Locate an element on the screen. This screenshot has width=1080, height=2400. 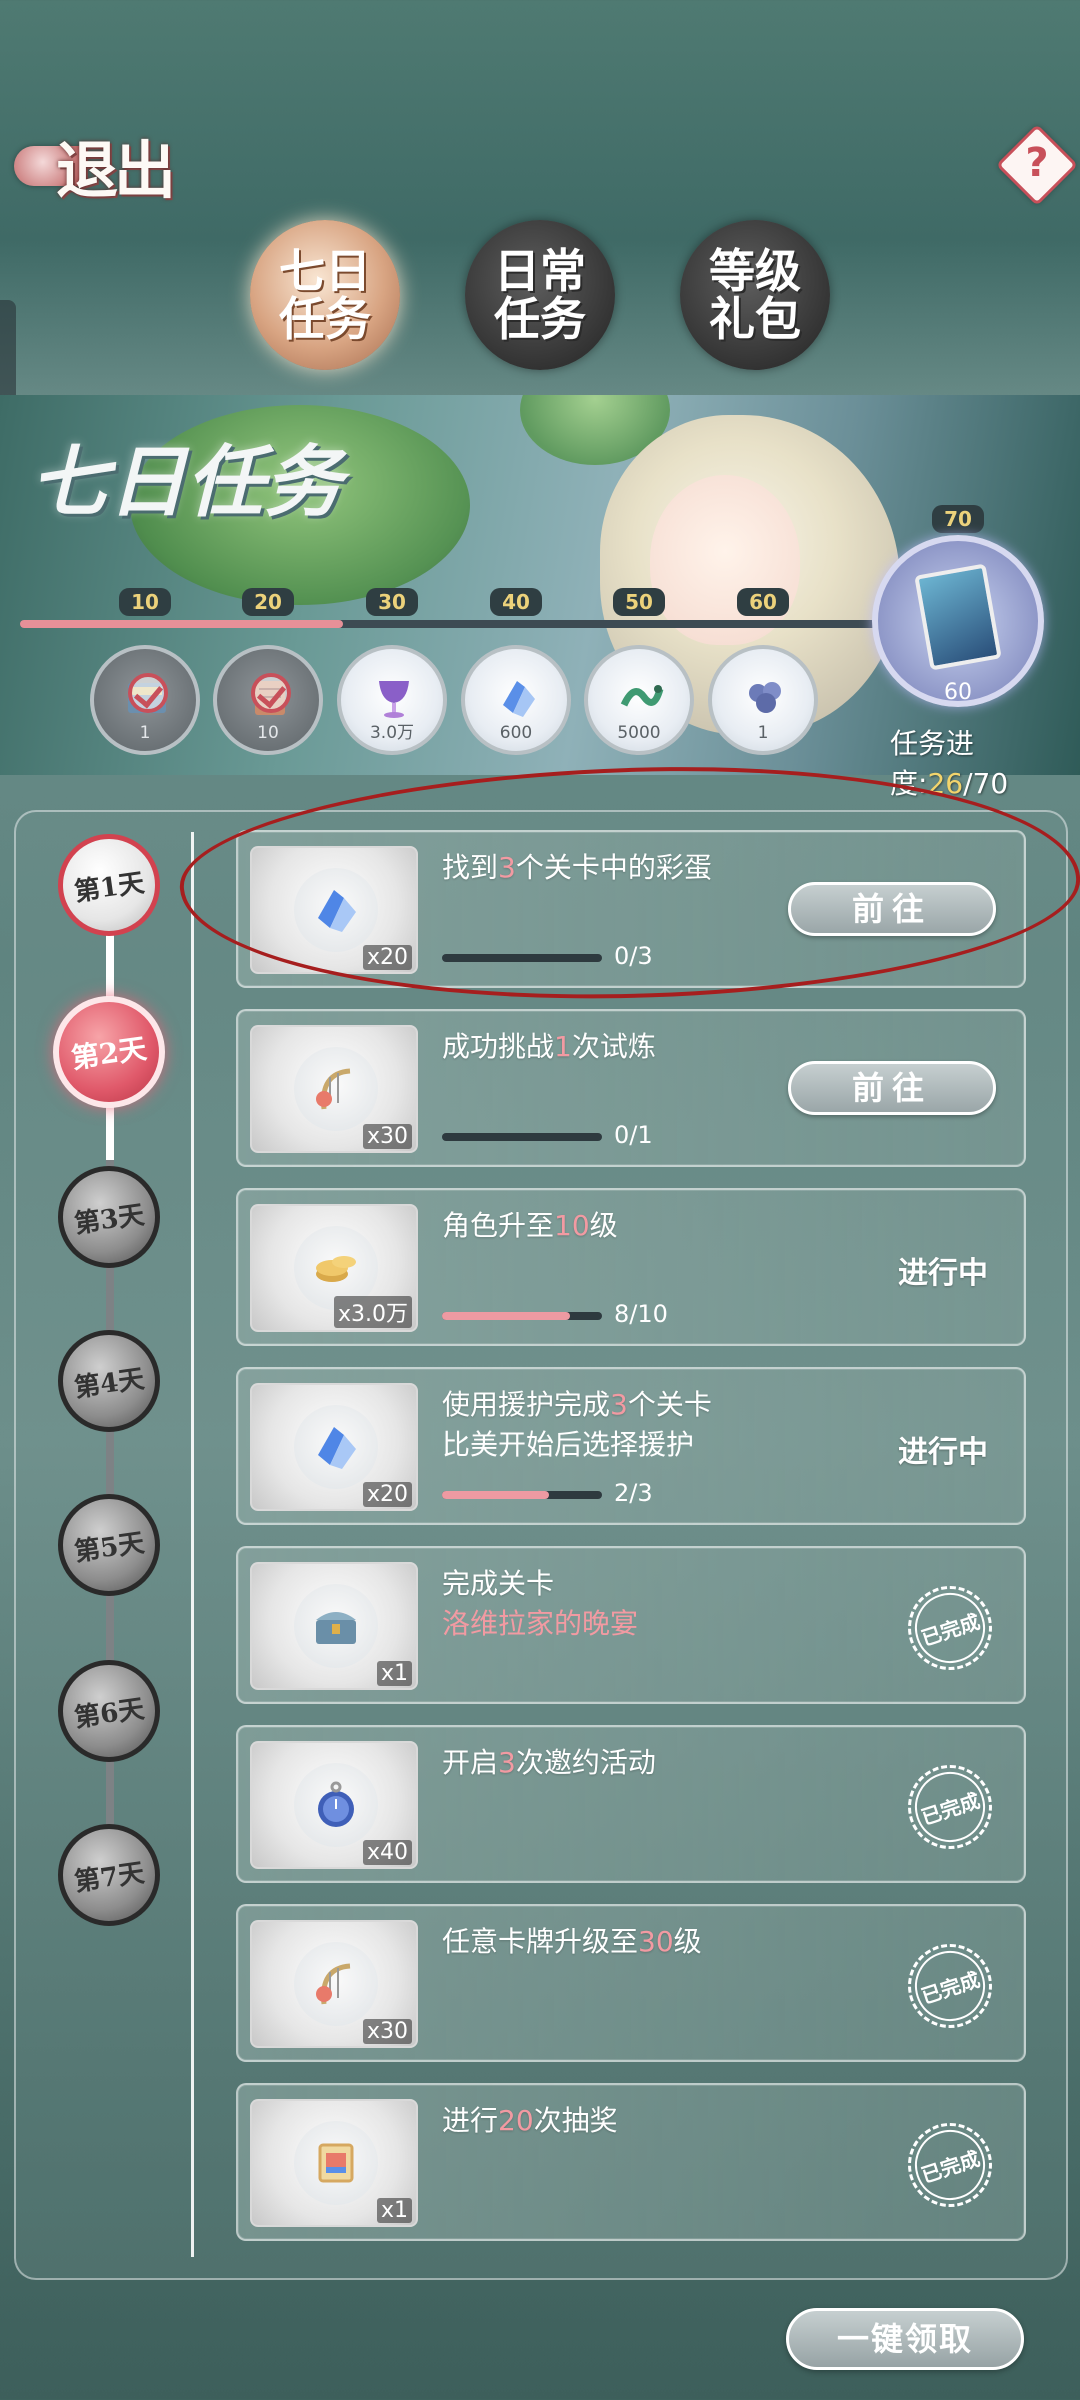
task-progress-text: 2/3 is located at coordinates (633, 1493).